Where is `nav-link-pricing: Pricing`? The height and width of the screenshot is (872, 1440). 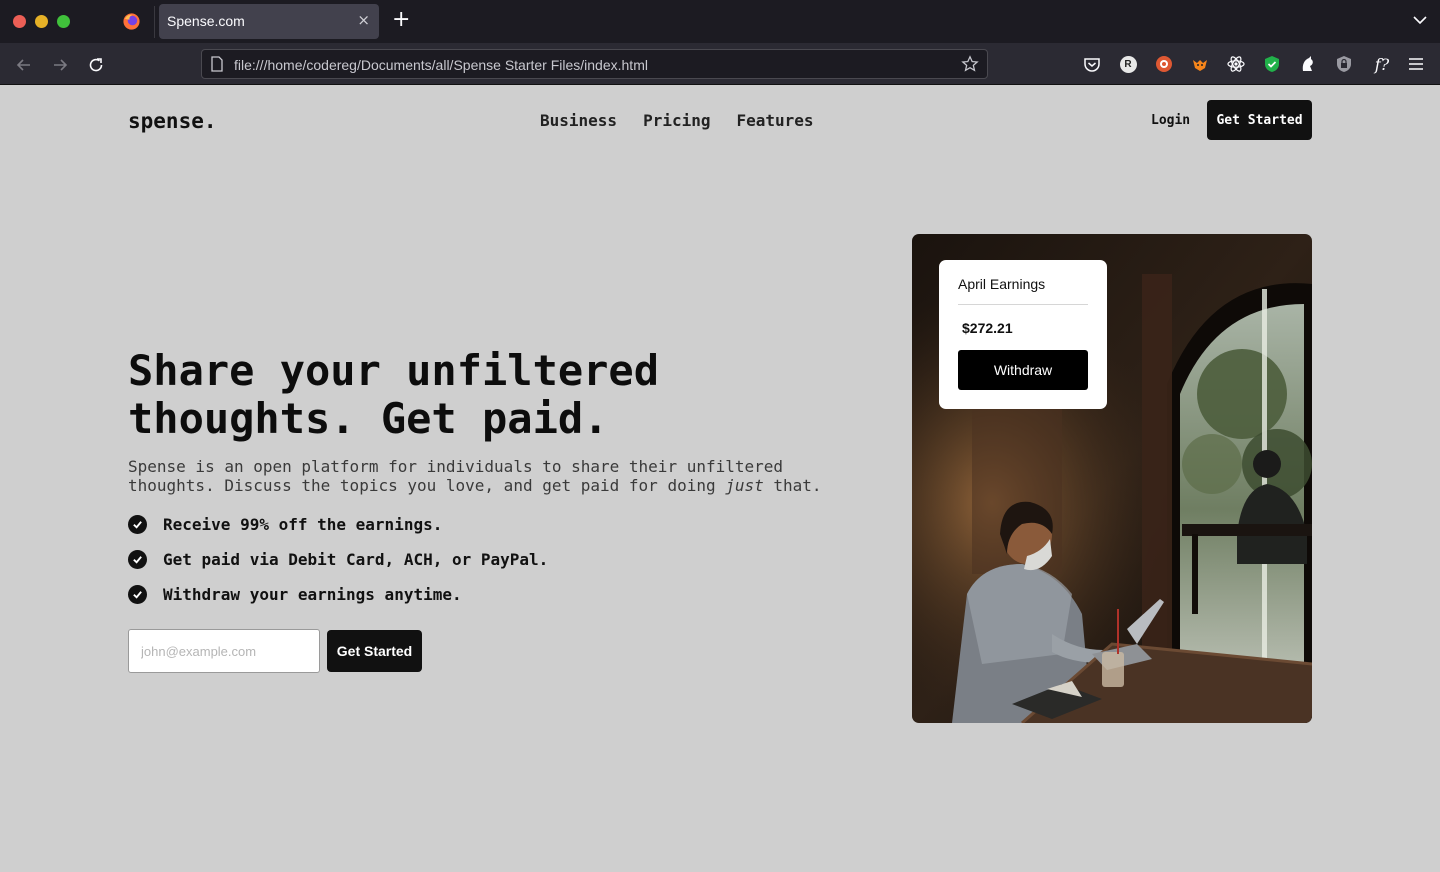 nav-link-pricing: Pricing is located at coordinates (676, 120).